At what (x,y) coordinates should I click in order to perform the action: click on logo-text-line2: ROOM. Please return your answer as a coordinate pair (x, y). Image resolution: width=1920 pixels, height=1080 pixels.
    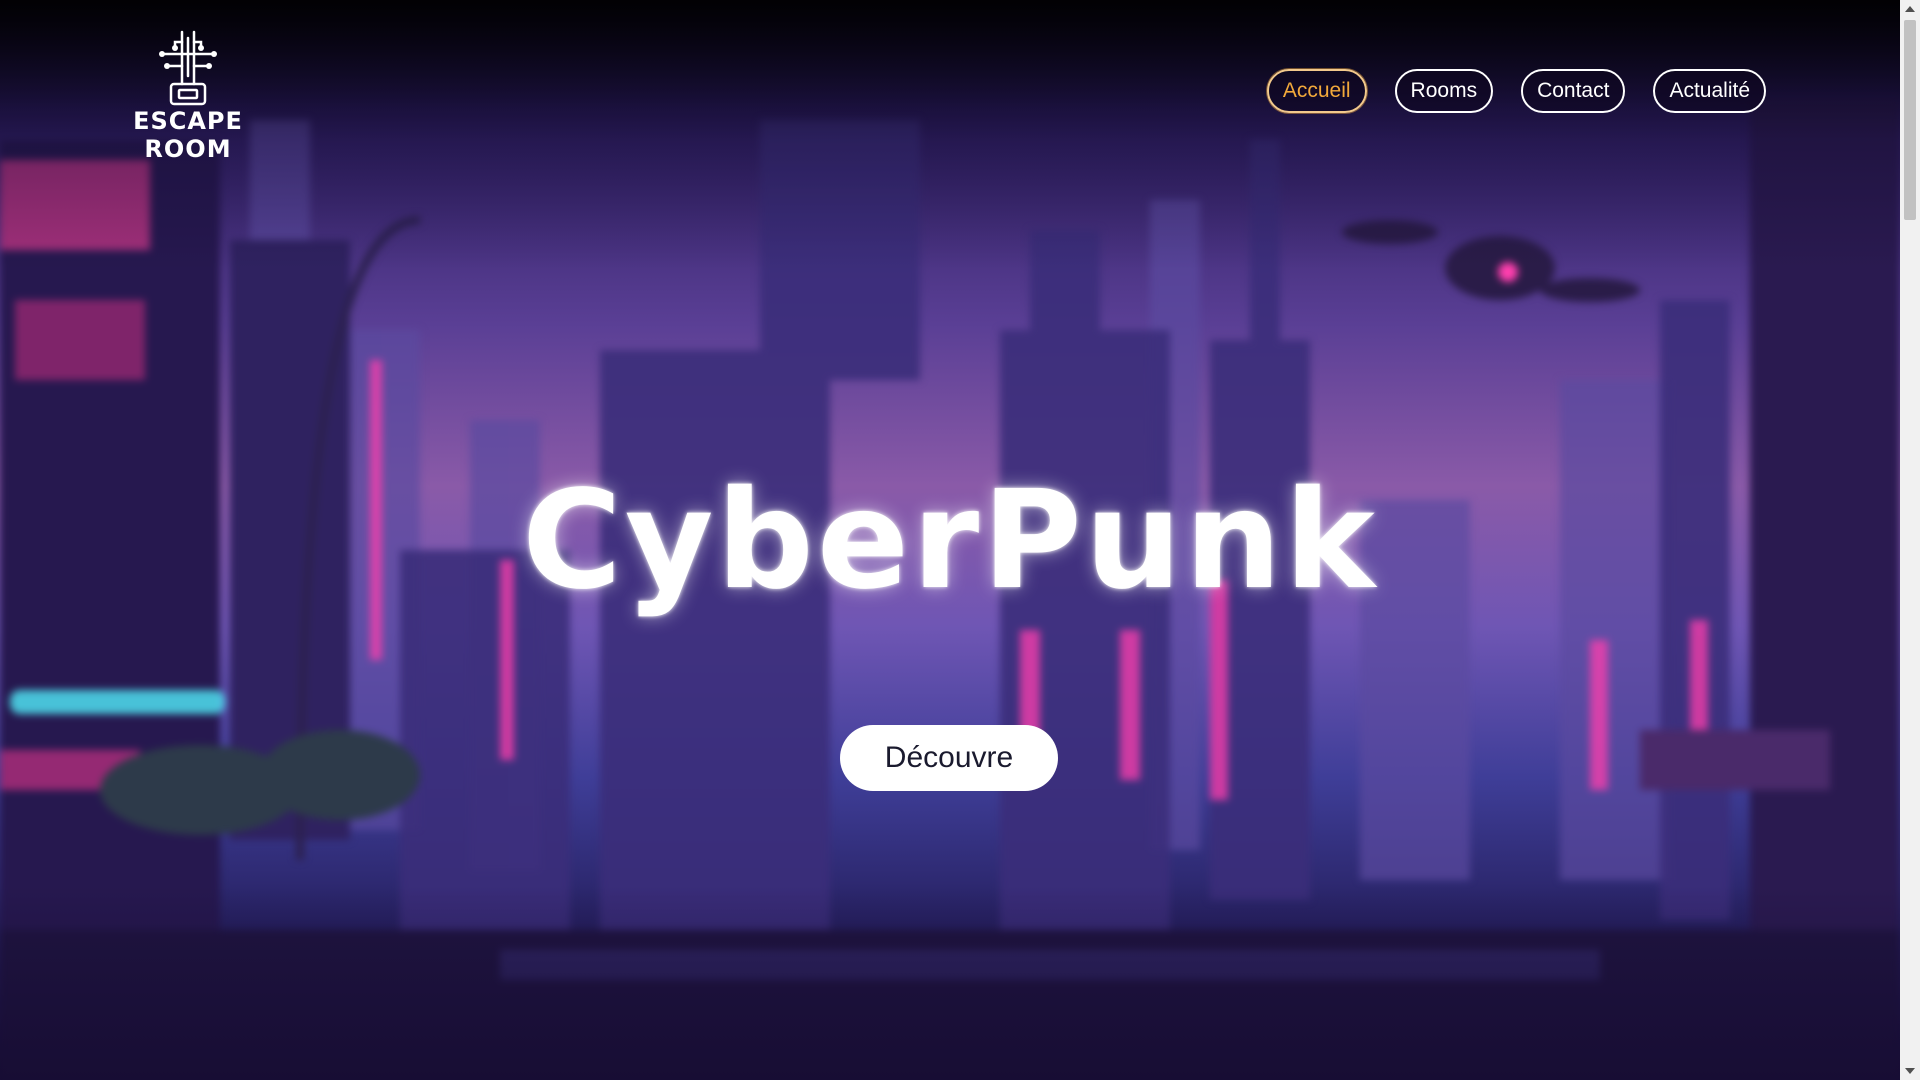
    Looking at the image, I should click on (188, 149).